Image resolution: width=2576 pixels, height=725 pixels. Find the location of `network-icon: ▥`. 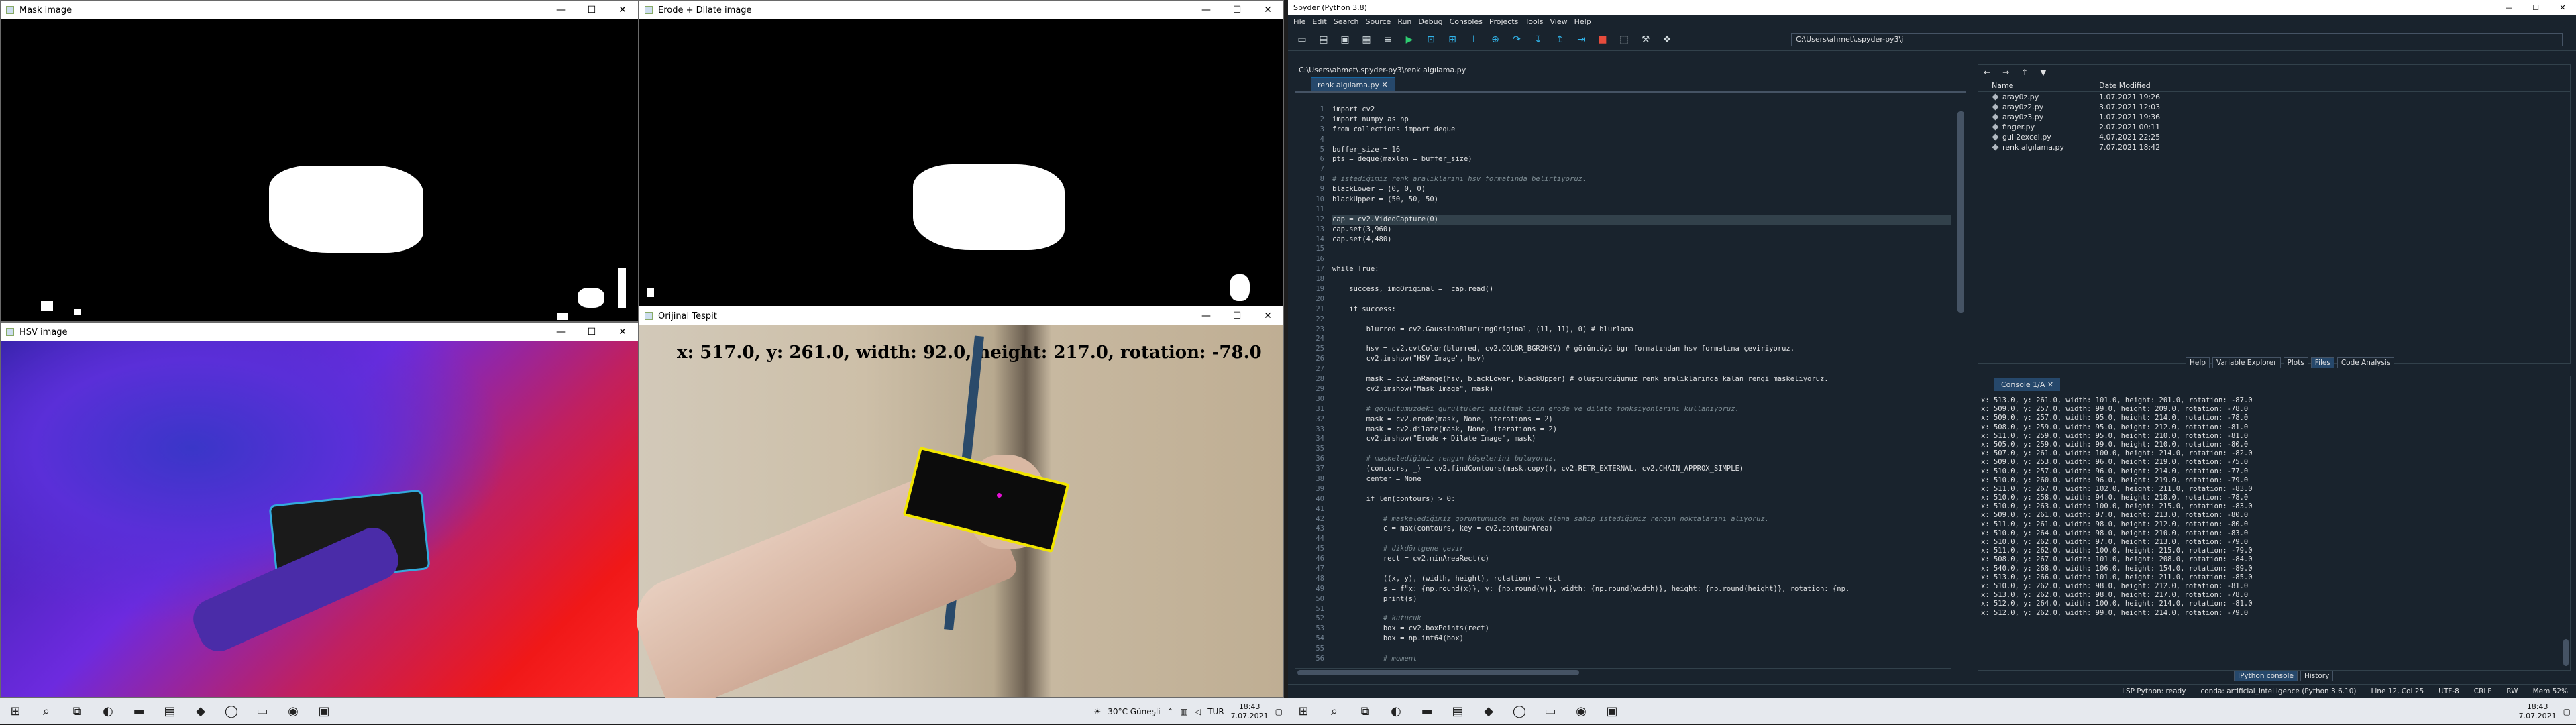

network-icon: ▥ is located at coordinates (1184, 711).